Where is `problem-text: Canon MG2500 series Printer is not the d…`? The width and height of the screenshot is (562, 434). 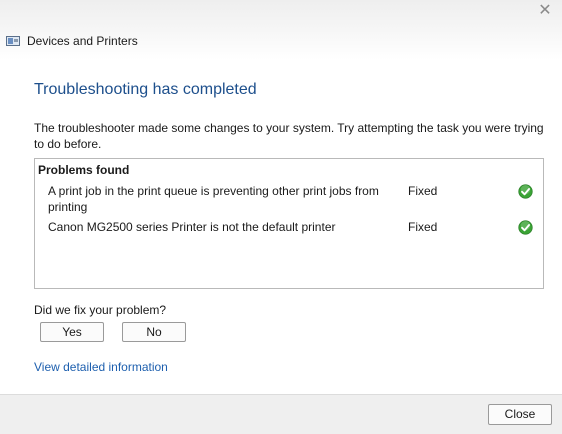 problem-text: Canon MG2500 series Printer is not the d… is located at coordinates (192, 227).